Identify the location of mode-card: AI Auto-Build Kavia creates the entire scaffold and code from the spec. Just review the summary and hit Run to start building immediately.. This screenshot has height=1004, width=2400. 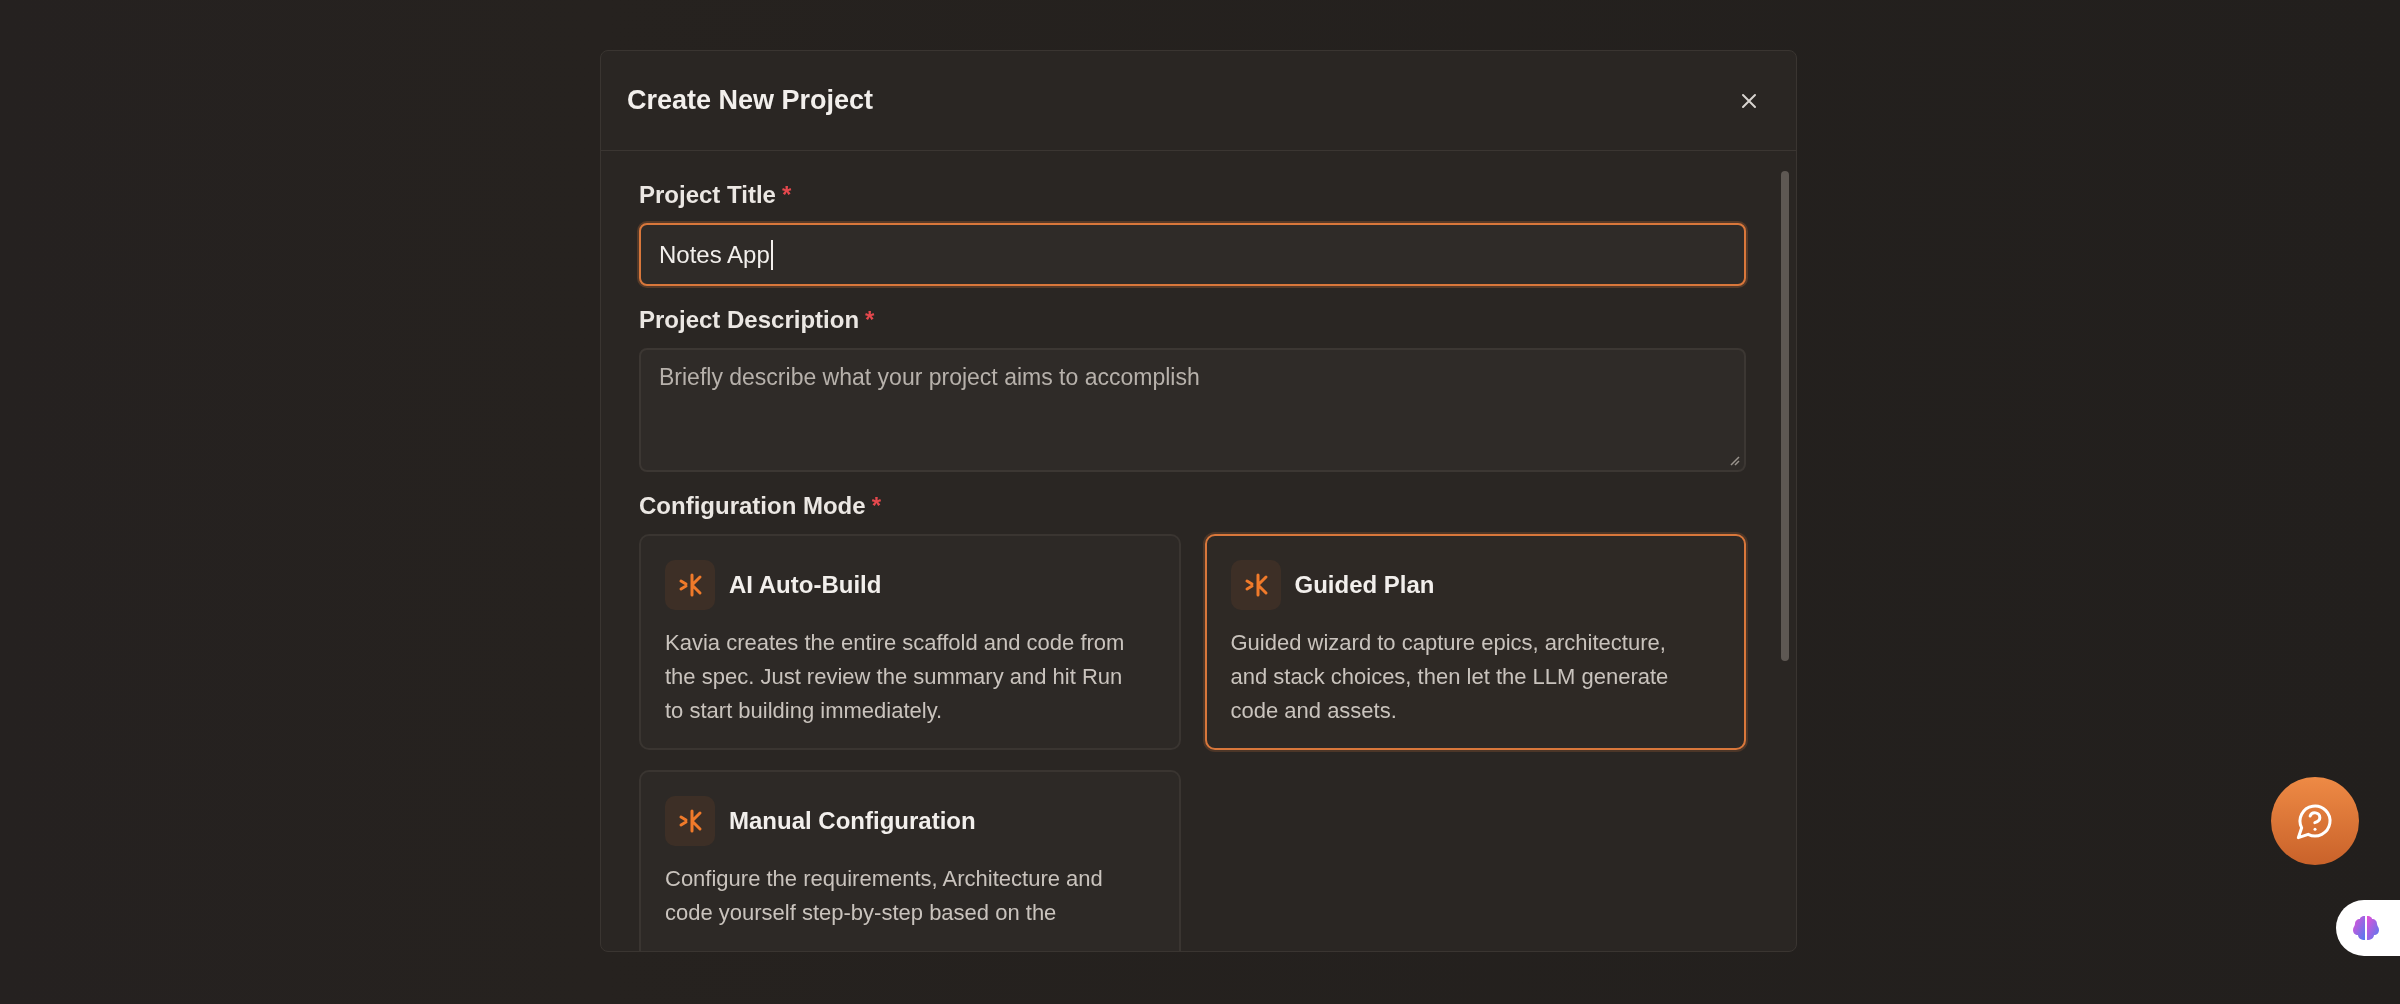
(910, 642).